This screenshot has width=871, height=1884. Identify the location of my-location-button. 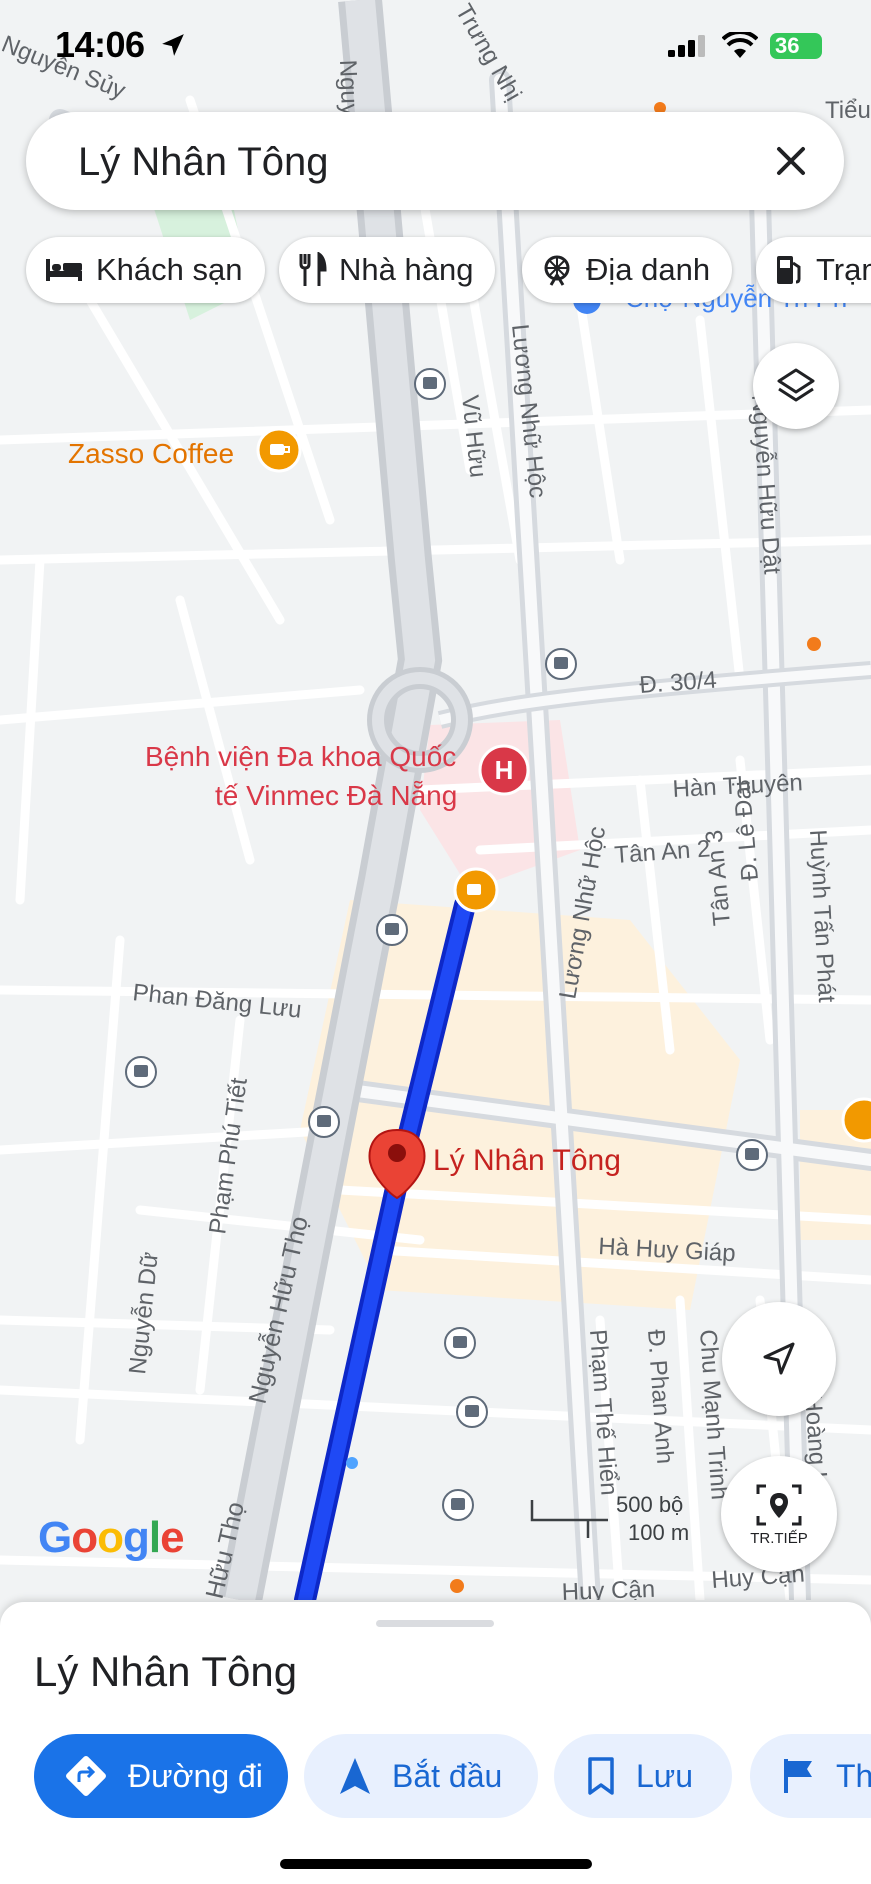
(779, 1359).